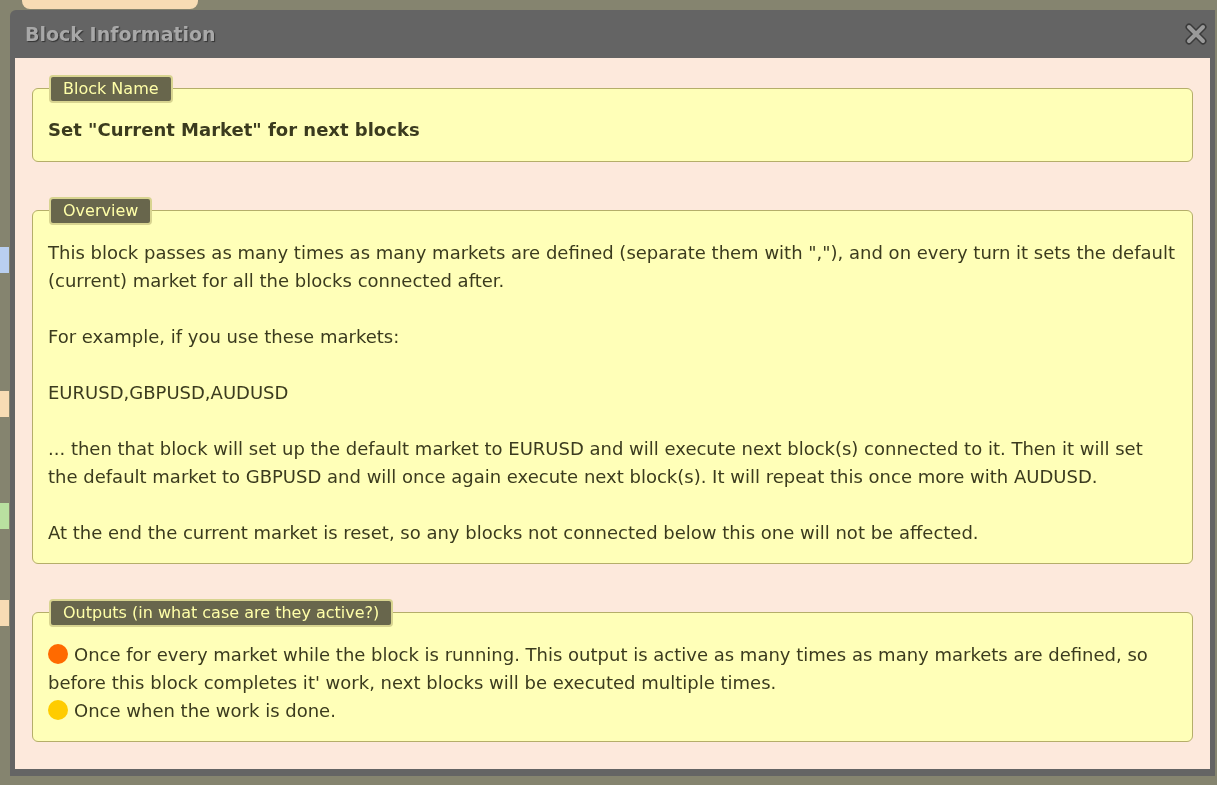 The height and width of the screenshot is (785, 1217). I want to click on close-icon, so click(1196, 34).